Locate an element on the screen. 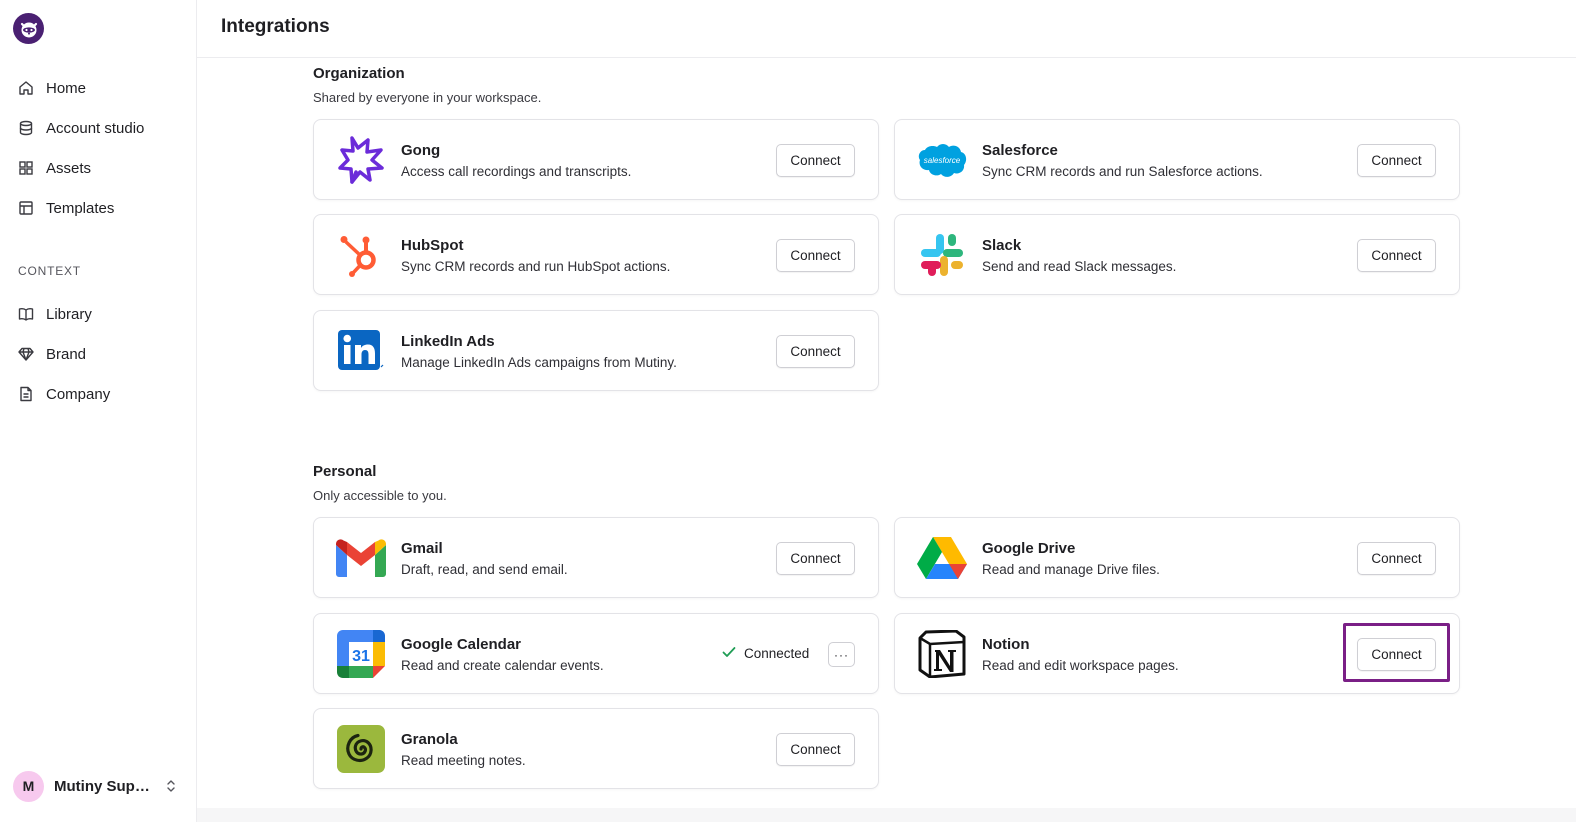  integration-name: Google Calendar is located at coordinates (461, 644).